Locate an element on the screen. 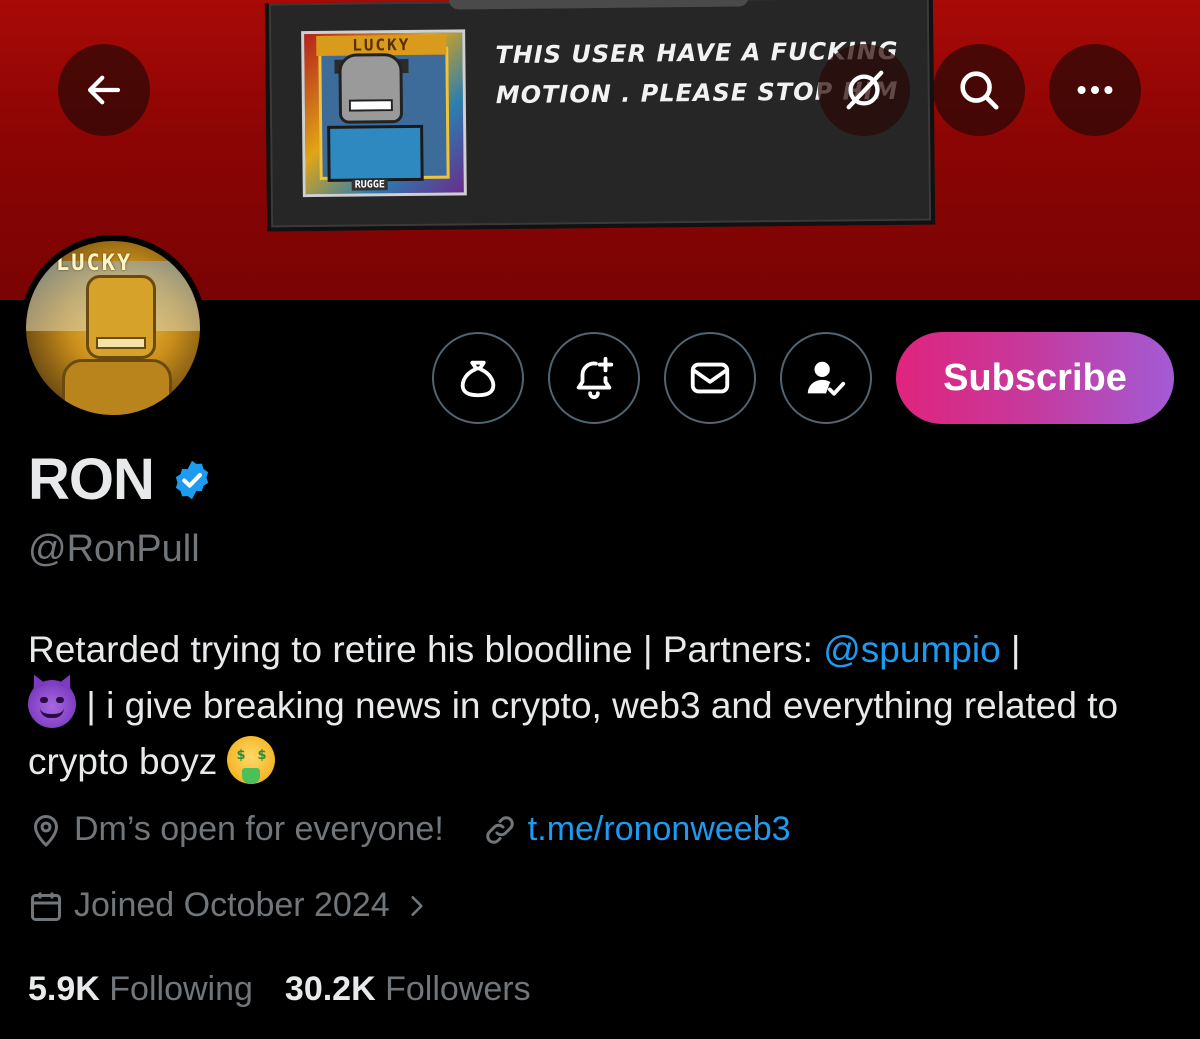  bio-text: | is located at coordinates (1010, 649).